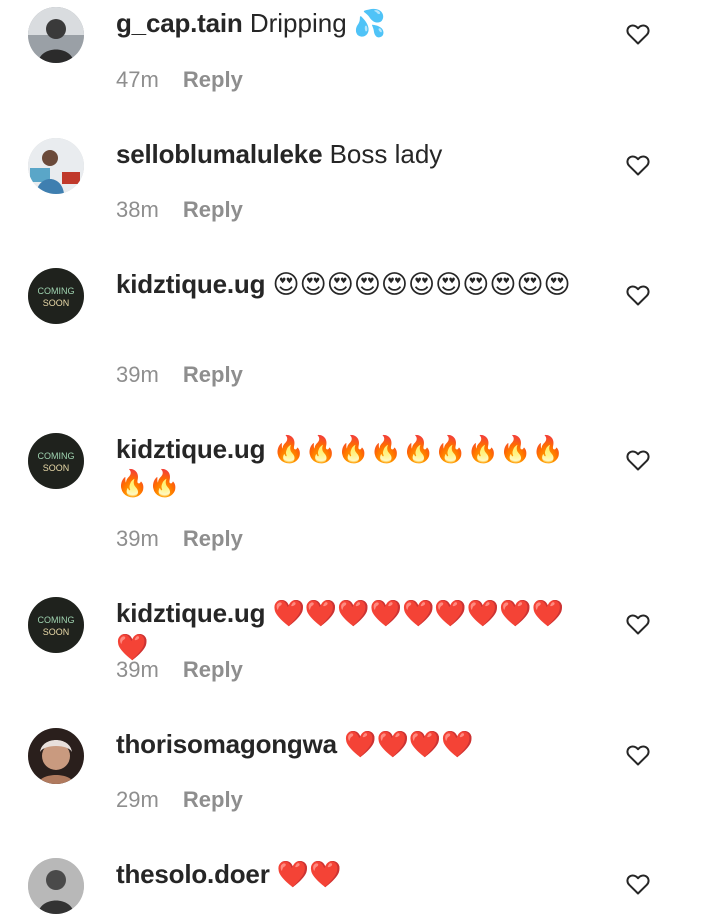 This screenshot has width=720, height=914. I want to click on comment-body: g_cap.tain Dripping 💦, so click(356, 23).